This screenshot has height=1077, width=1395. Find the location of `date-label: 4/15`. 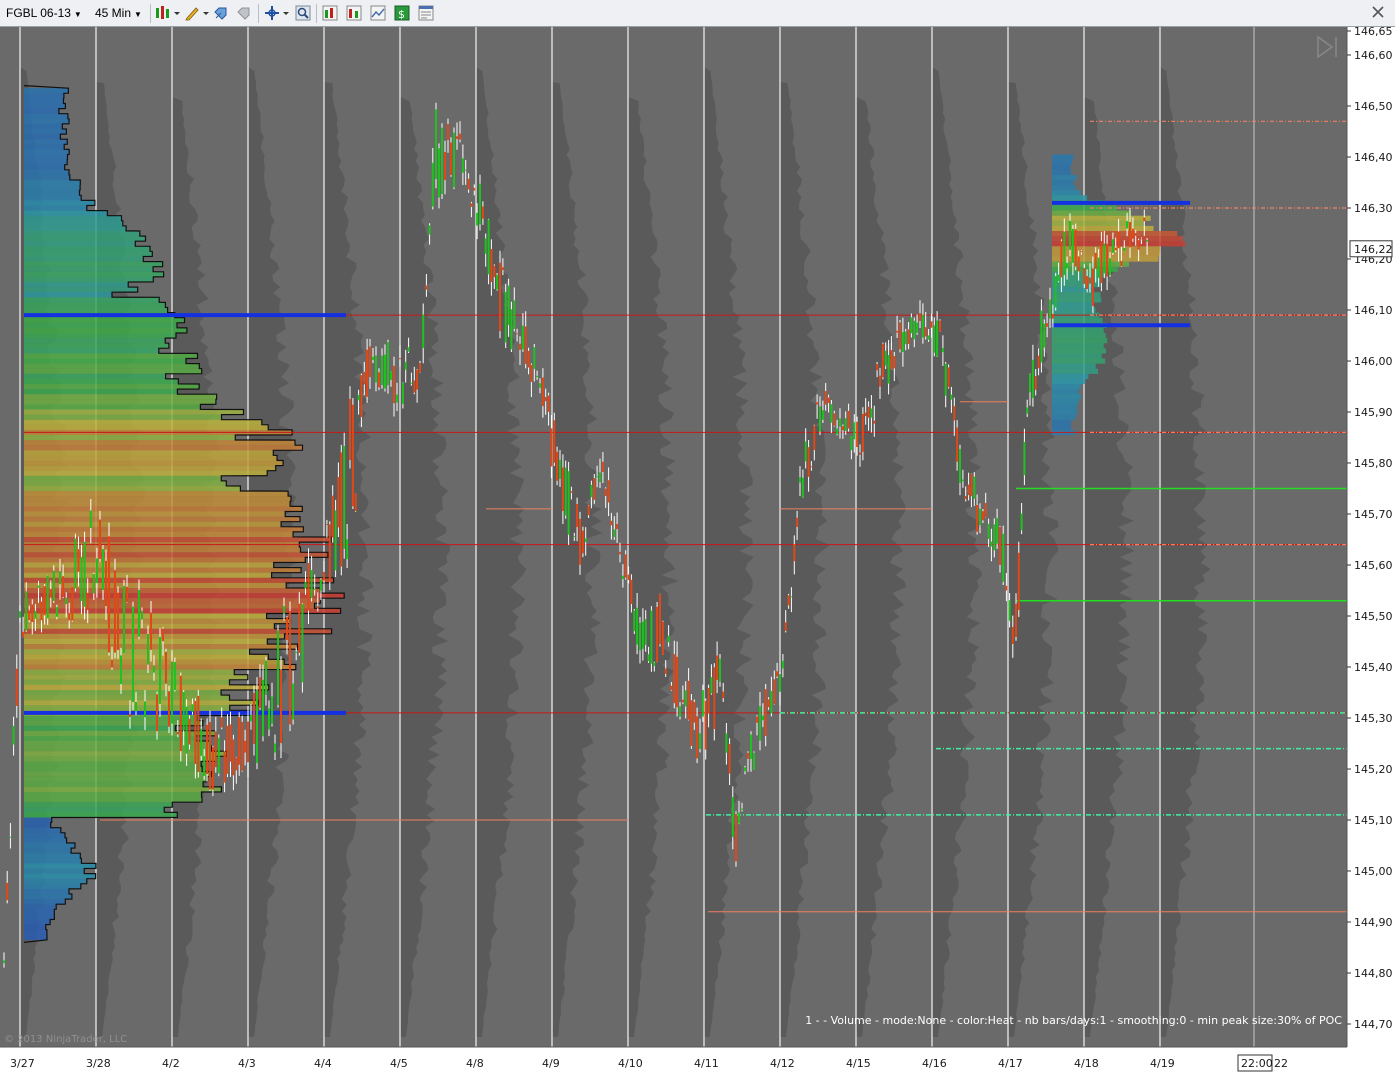

date-label: 4/15 is located at coordinates (858, 1063).